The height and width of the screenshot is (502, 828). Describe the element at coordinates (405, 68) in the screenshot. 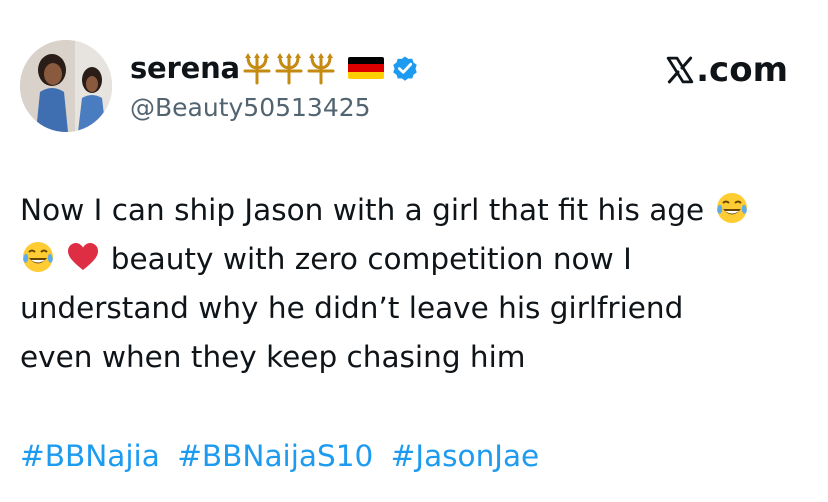

I see `verified-badge-icon` at that location.